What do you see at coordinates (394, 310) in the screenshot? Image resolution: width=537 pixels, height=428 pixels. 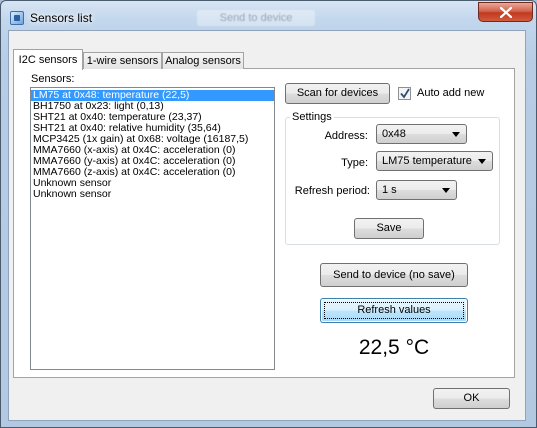 I see `refresh-values-button: Refresh values` at bounding box center [394, 310].